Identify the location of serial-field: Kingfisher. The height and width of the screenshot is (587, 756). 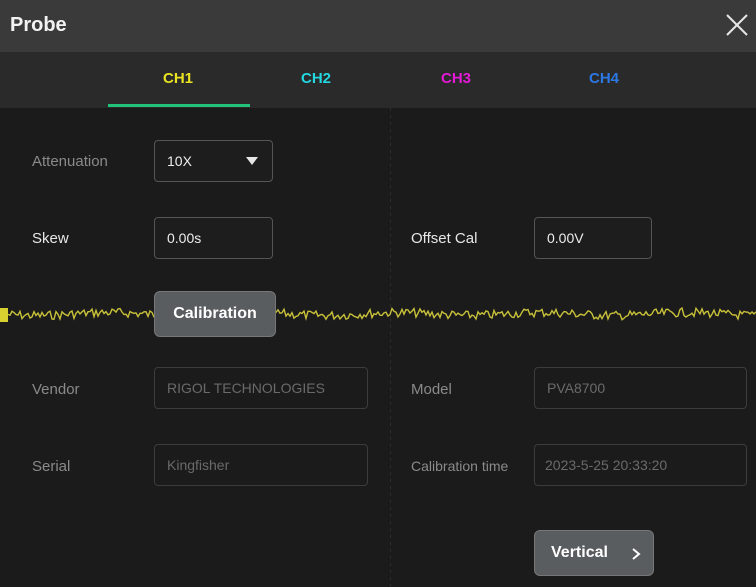
(261, 465).